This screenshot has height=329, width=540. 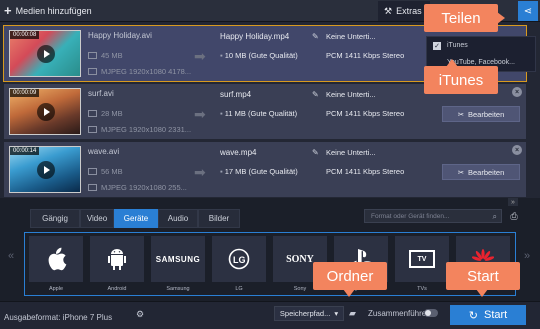 What do you see at coordinates (527, 256) in the screenshot?
I see `scroll-right-icon: »` at bounding box center [527, 256].